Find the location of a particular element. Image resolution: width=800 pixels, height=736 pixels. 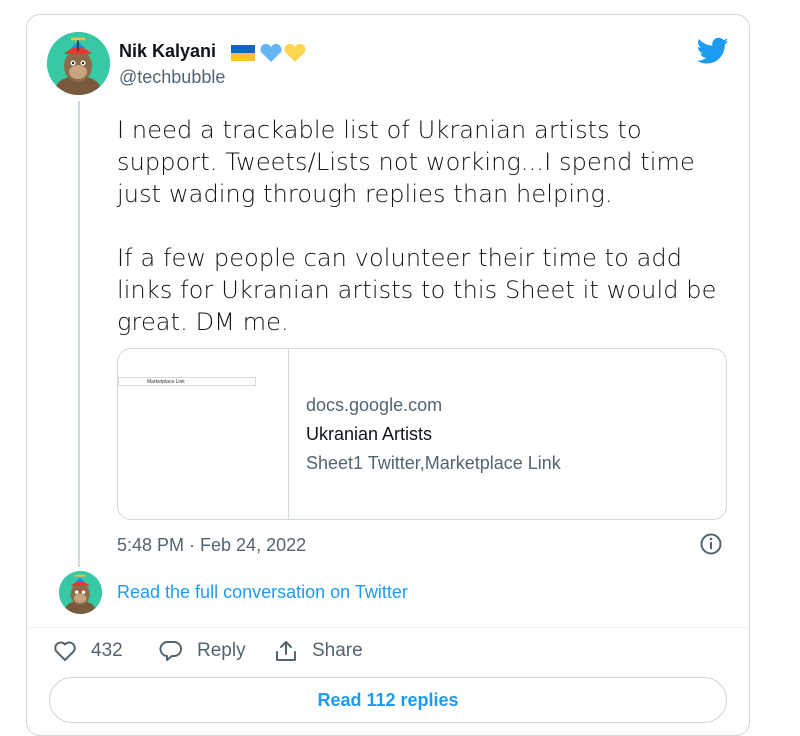

yellow-heart-icon is located at coordinates (295, 52).